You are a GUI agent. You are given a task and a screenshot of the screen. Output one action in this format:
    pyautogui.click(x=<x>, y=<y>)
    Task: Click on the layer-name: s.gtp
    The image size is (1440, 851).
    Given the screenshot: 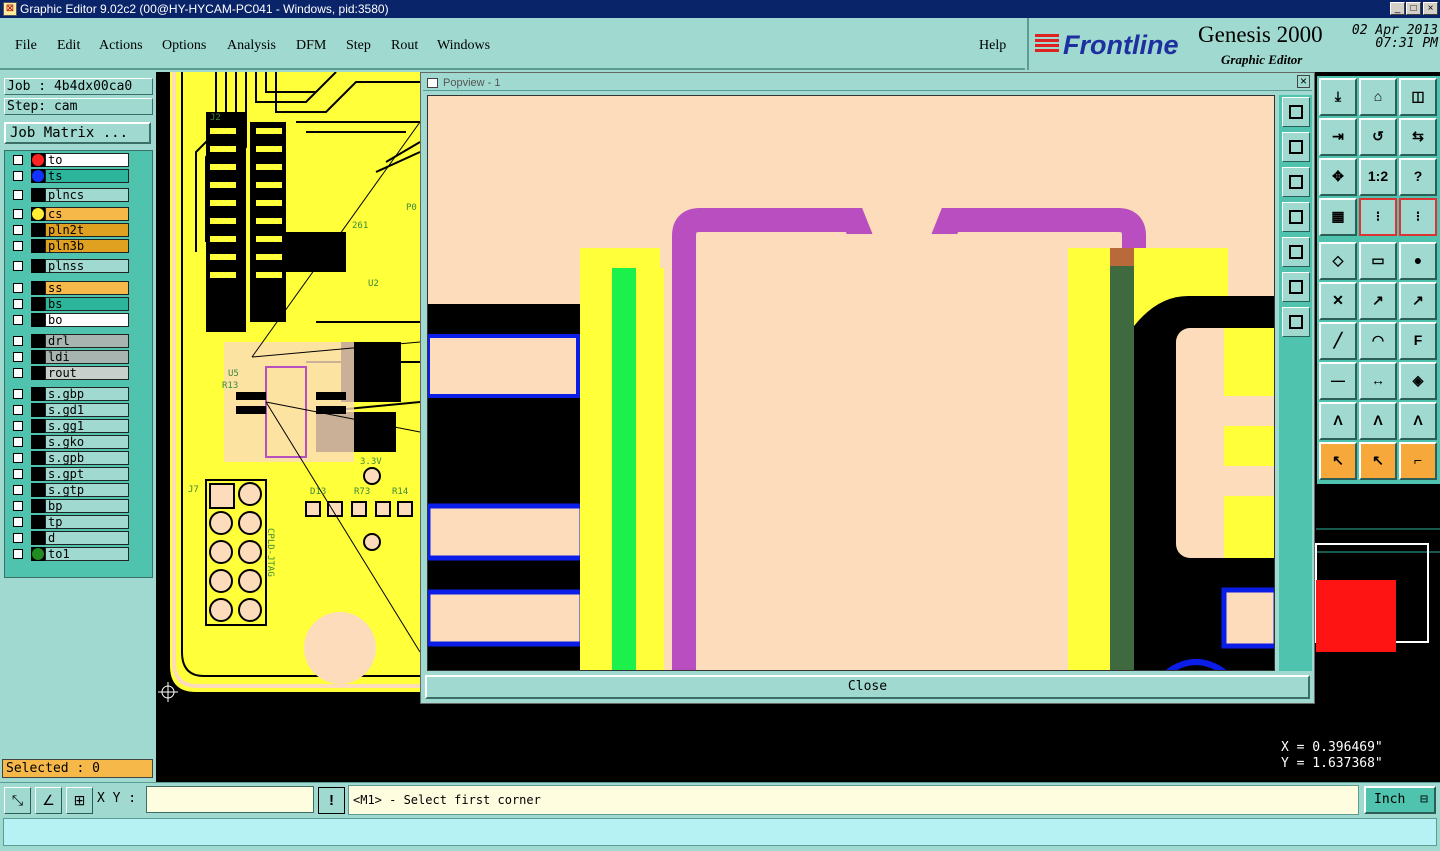 What is the action you would take?
    pyautogui.click(x=87, y=490)
    